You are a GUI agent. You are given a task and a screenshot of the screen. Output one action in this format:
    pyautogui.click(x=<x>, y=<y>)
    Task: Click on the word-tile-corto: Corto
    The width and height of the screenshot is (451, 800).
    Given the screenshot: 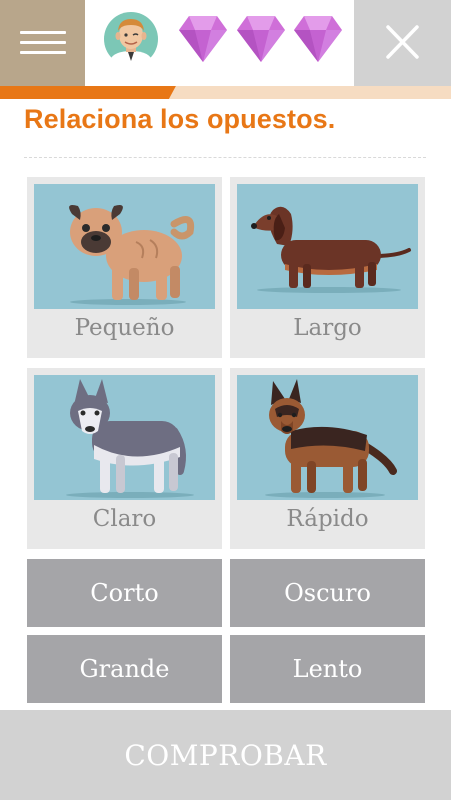 What is the action you would take?
    pyautogui.click(x=124, y=593)
    